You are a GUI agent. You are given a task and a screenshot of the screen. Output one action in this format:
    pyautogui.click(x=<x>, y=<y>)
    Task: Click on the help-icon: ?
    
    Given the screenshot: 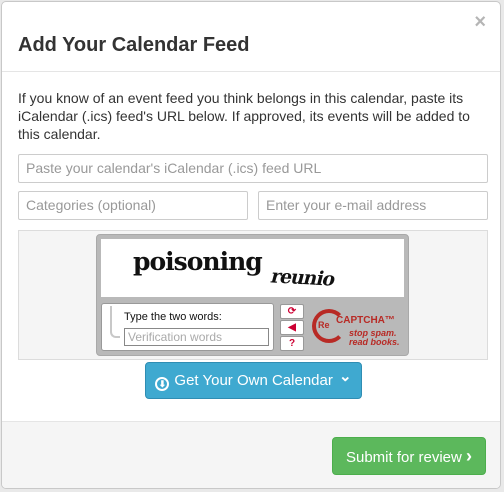 What is the action you would take?
    pyautogui.click(x=292, y=343)
    